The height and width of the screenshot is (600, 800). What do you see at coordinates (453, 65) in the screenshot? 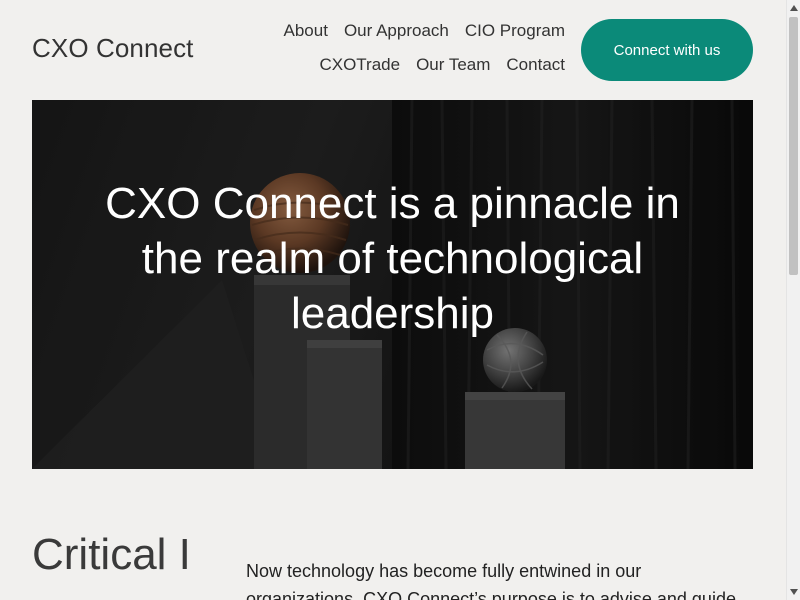
I see `nav-link-our-team: Our Team` at bounding box center [453, 65].